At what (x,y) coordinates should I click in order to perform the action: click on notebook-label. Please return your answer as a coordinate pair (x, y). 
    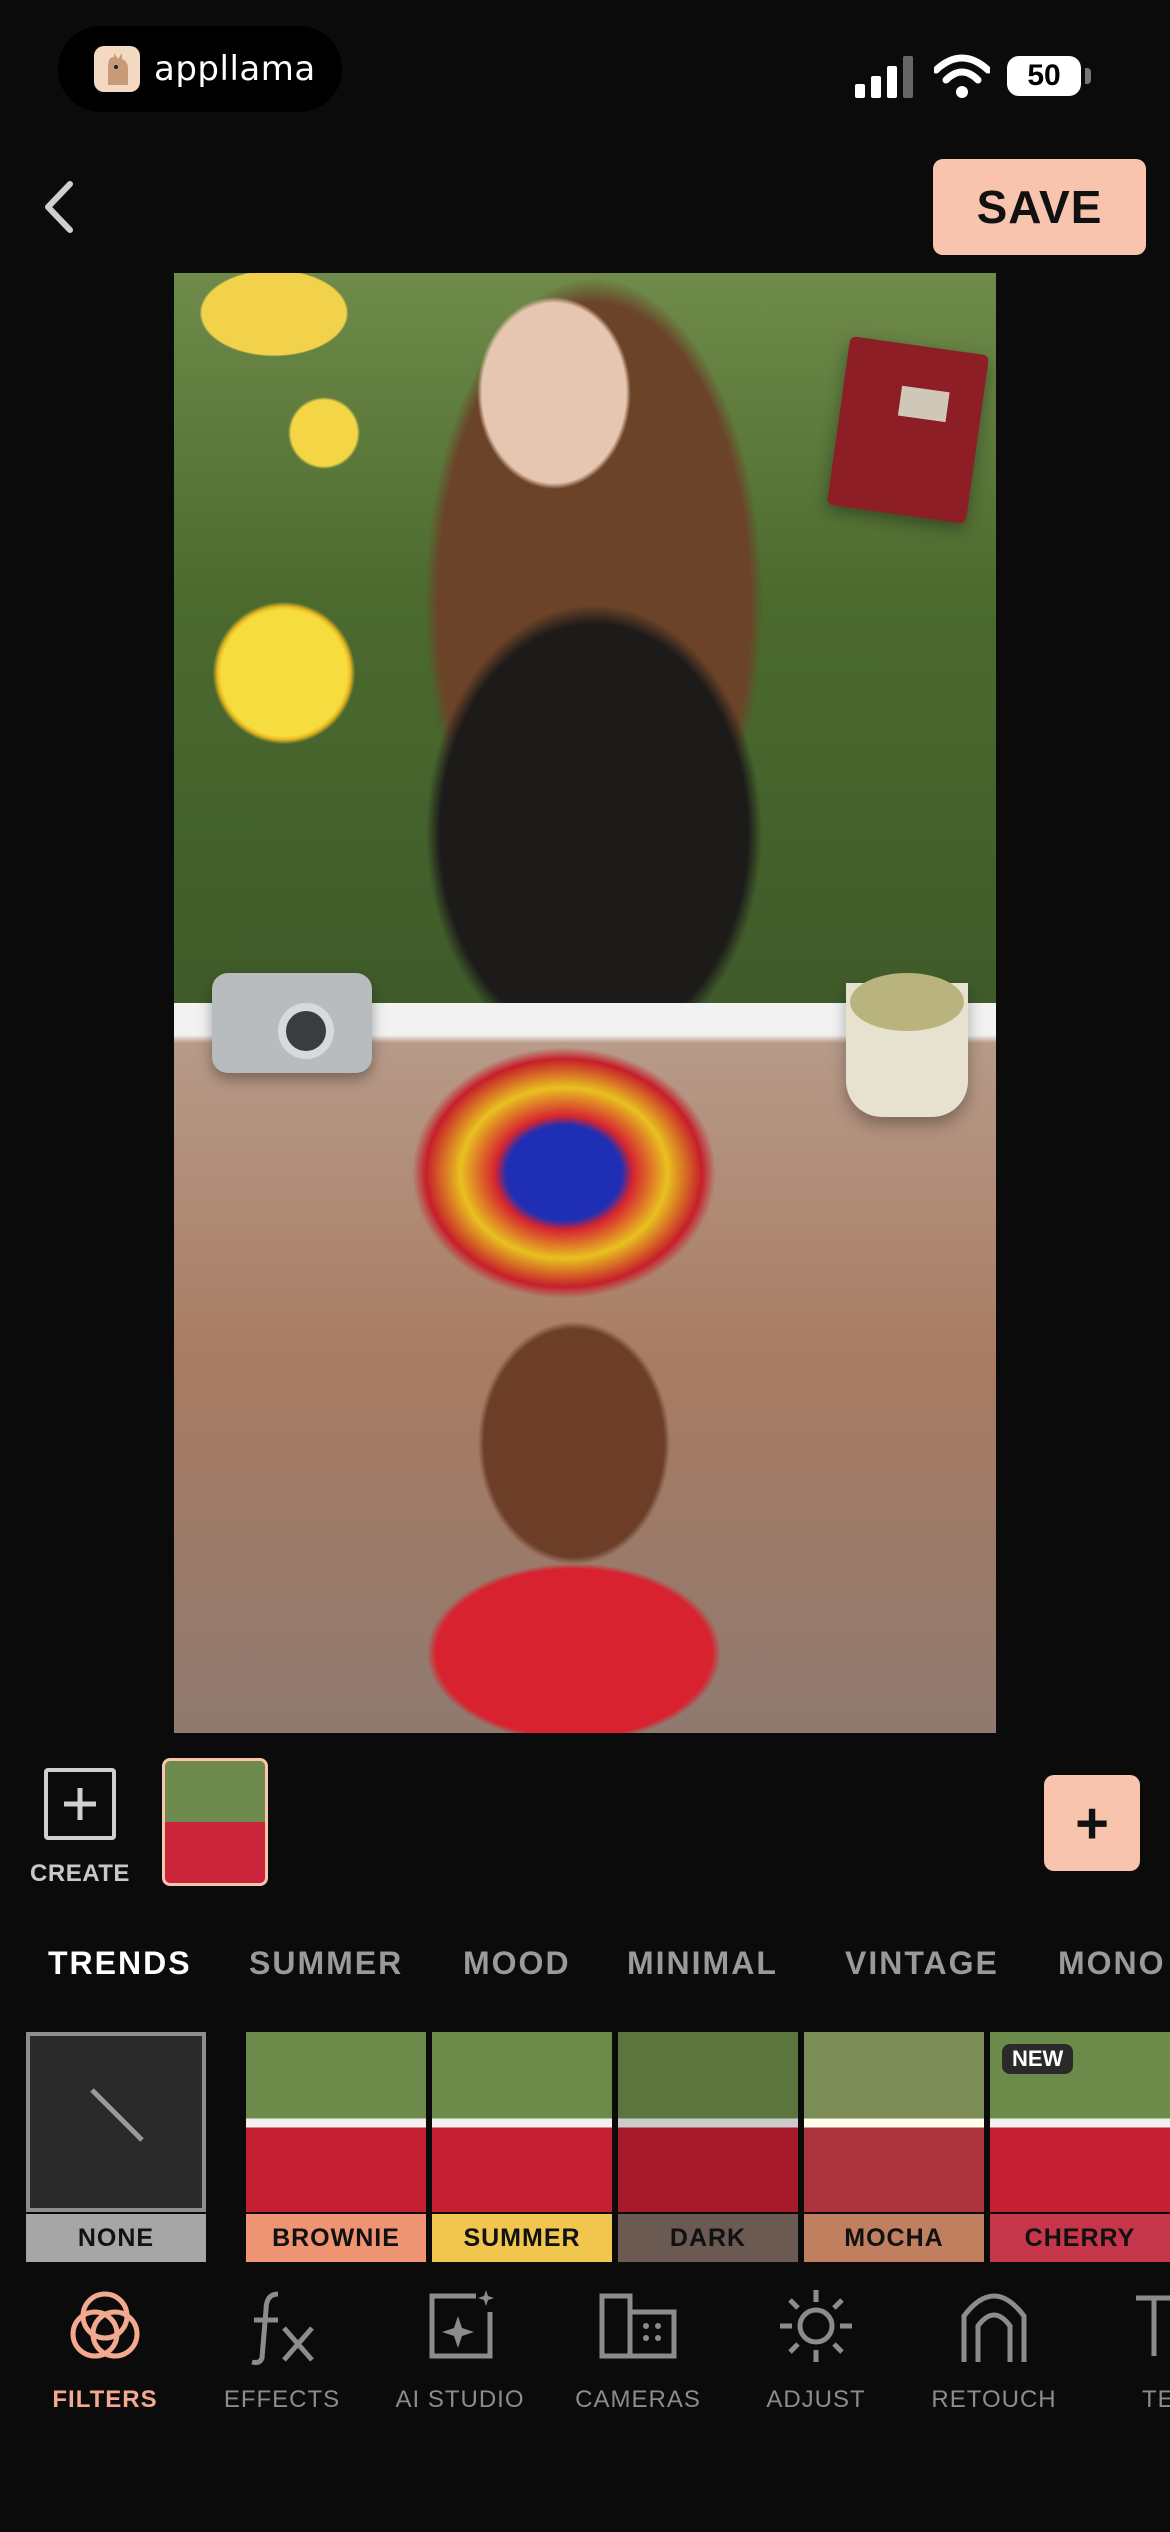
    Looking at the image, I should click on (923, 404).